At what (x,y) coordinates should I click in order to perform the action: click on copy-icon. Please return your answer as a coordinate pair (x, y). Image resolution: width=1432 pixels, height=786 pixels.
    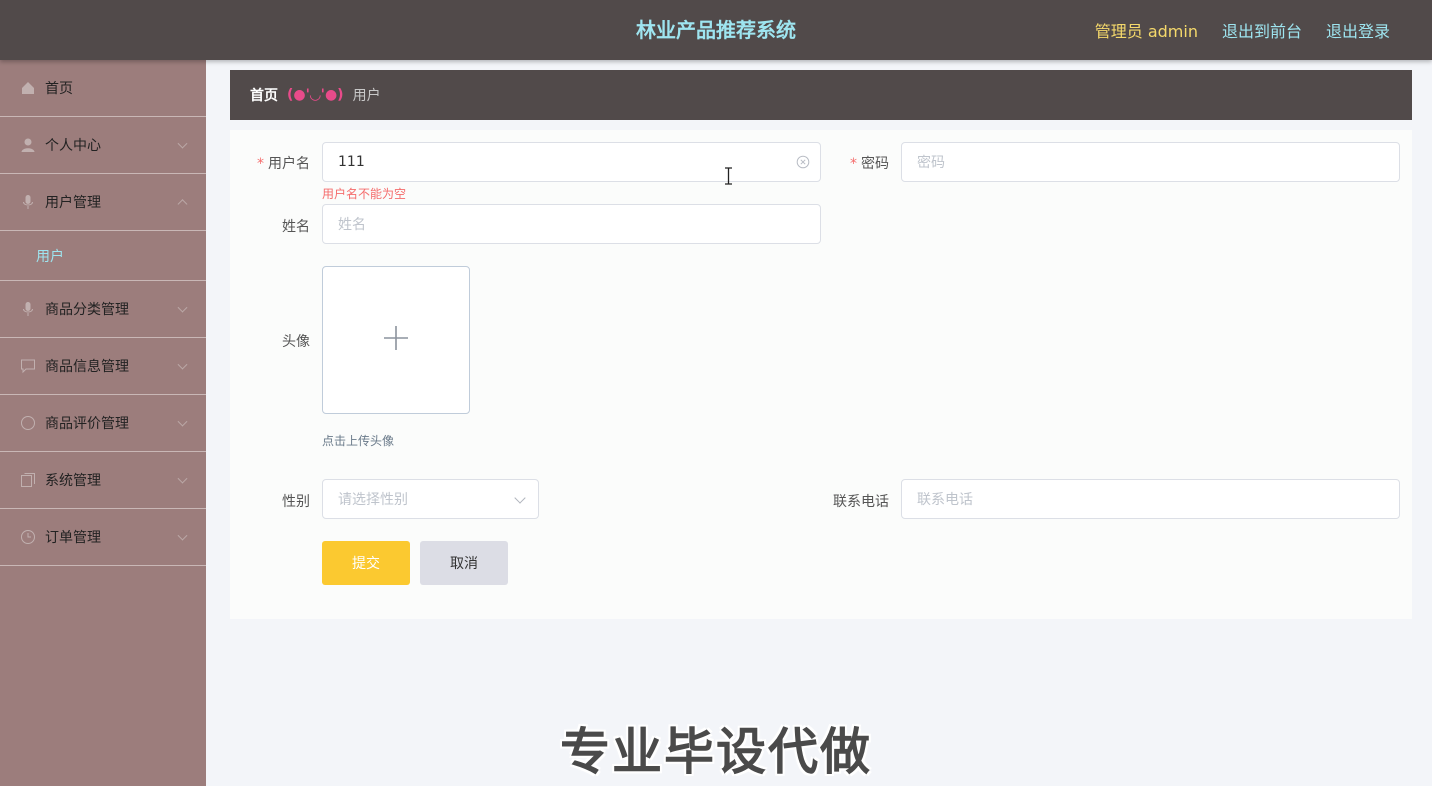
    Looking at the image, I should click on (28, 480).